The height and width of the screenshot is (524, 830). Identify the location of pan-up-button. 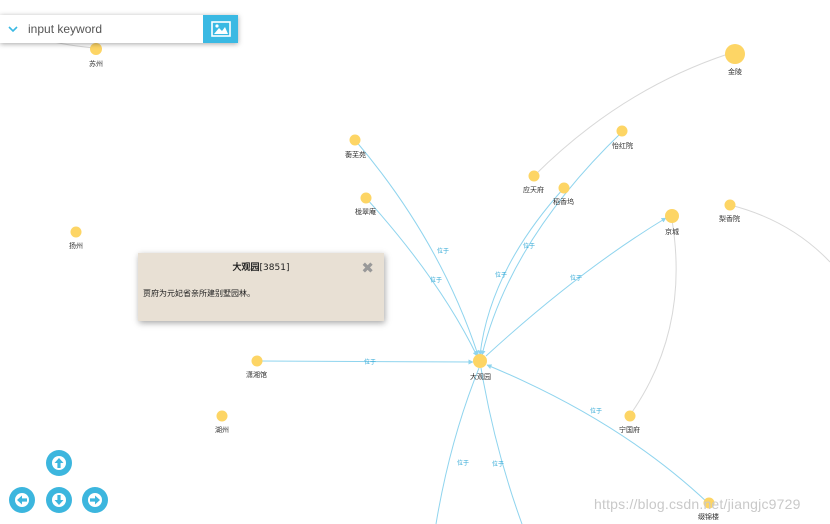
(59, 463).